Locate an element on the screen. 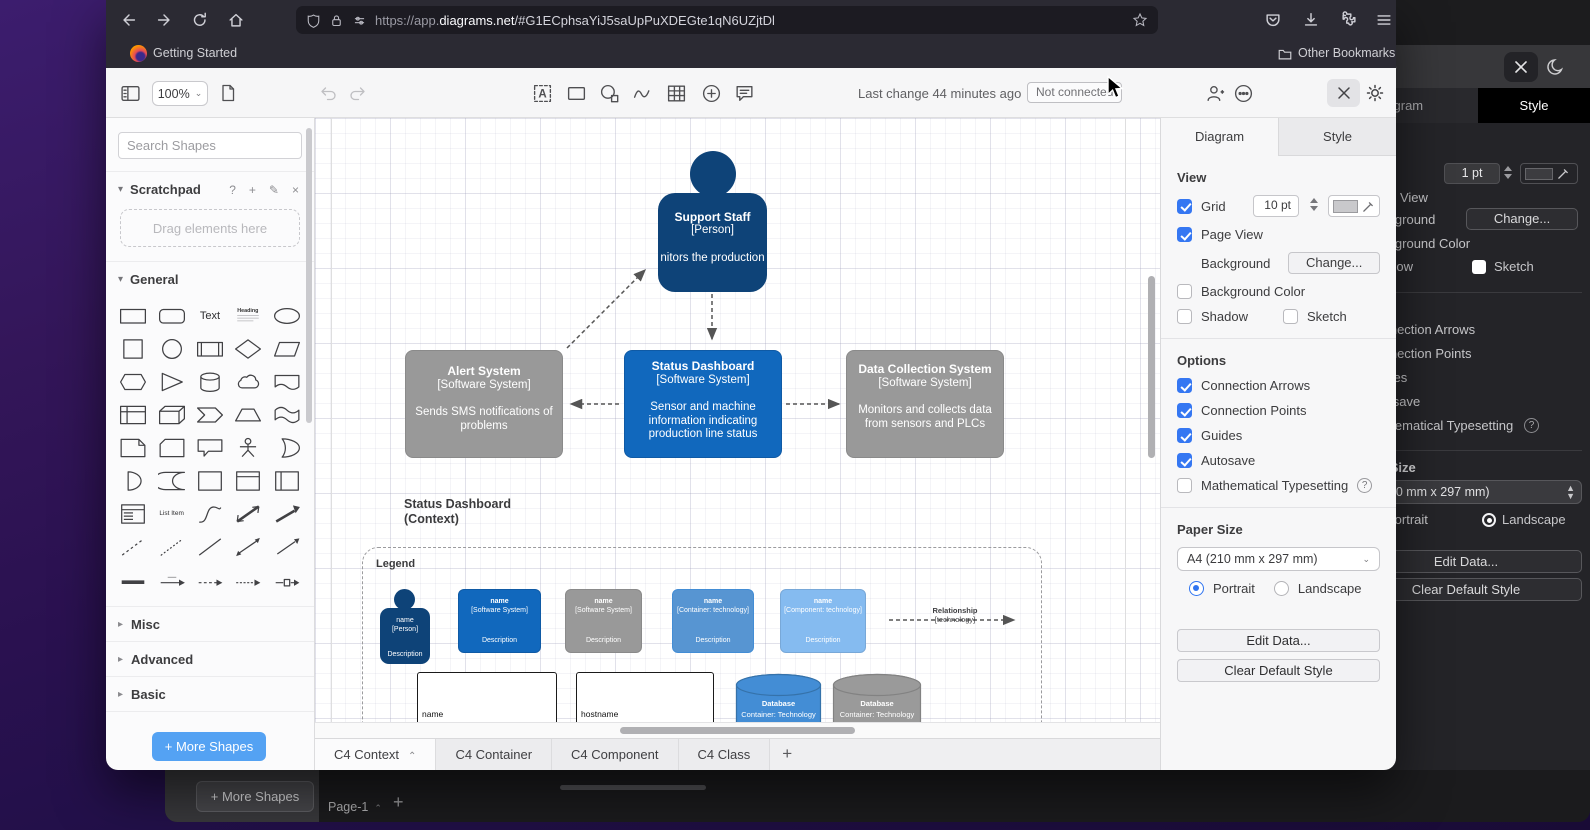 Image resolution: width=1590 pixels, height=830 pixels. shape-bidirectional-arrow is located at coordinates (248, 513).